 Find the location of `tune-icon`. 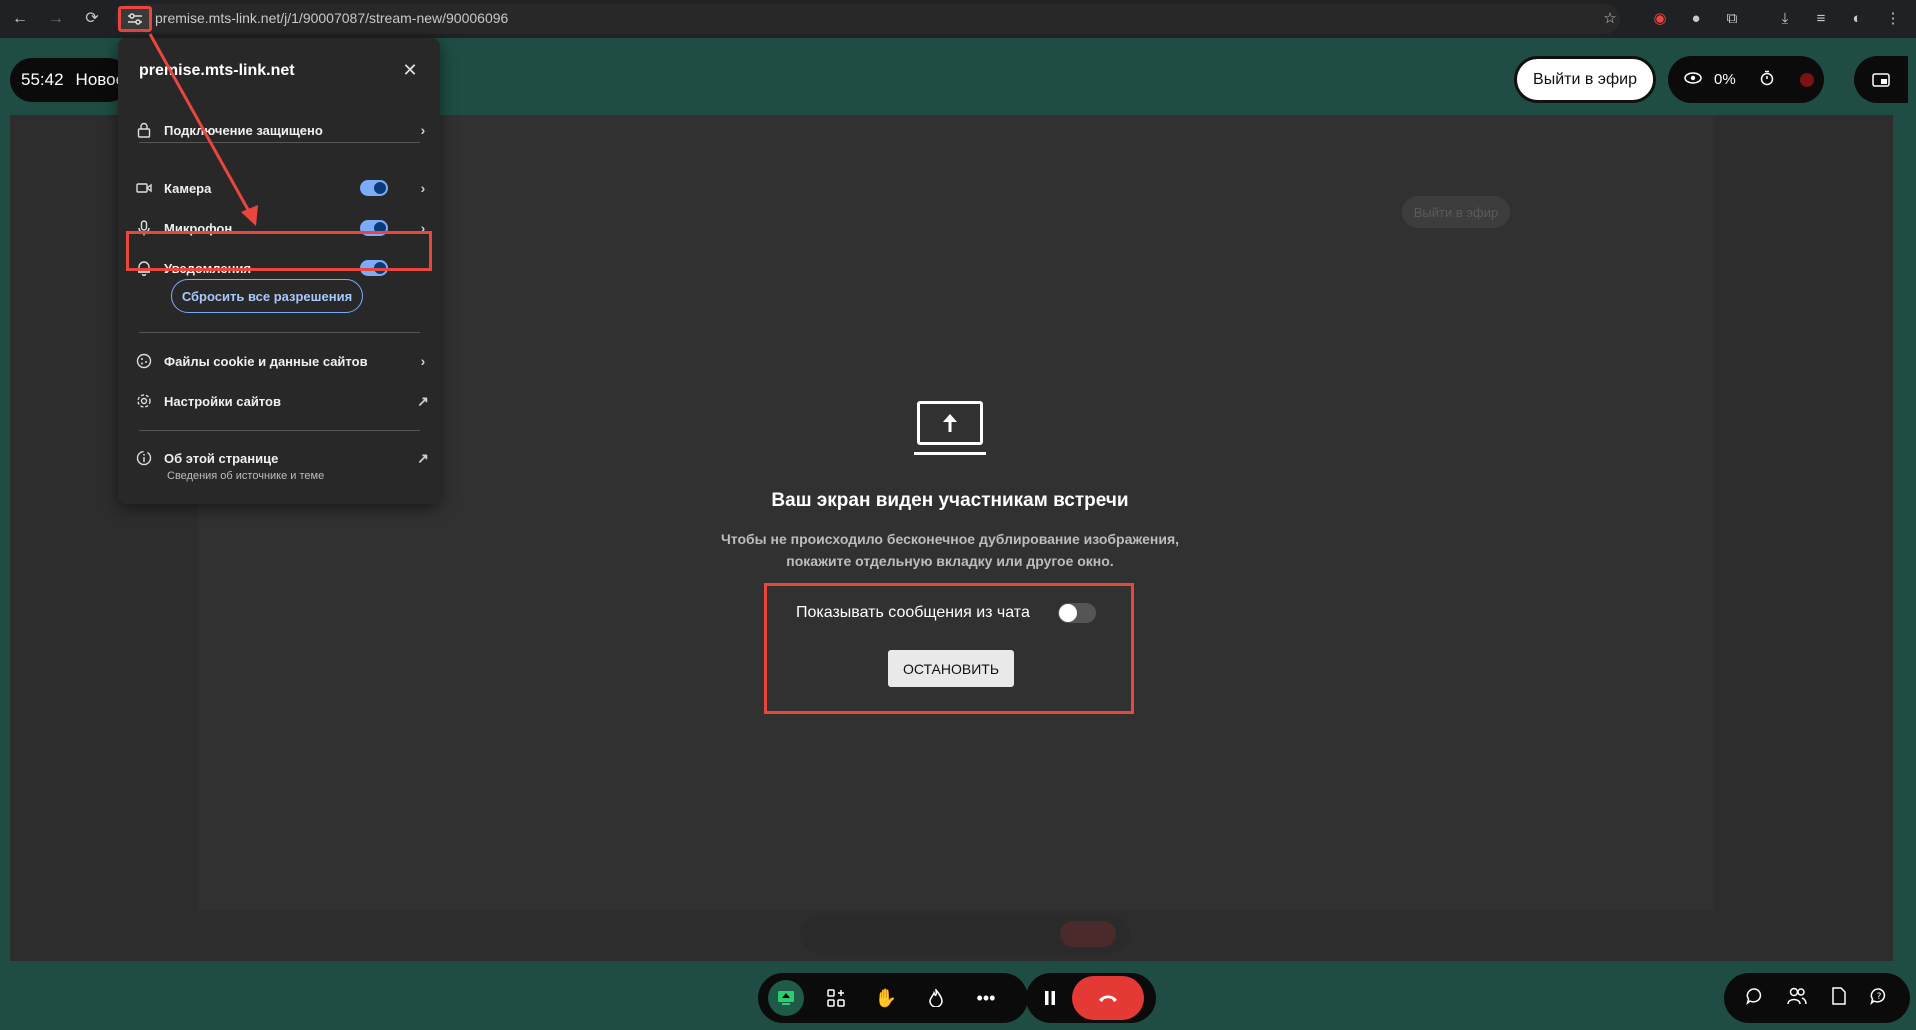

tune-icon is located at coordinates (135, 19).